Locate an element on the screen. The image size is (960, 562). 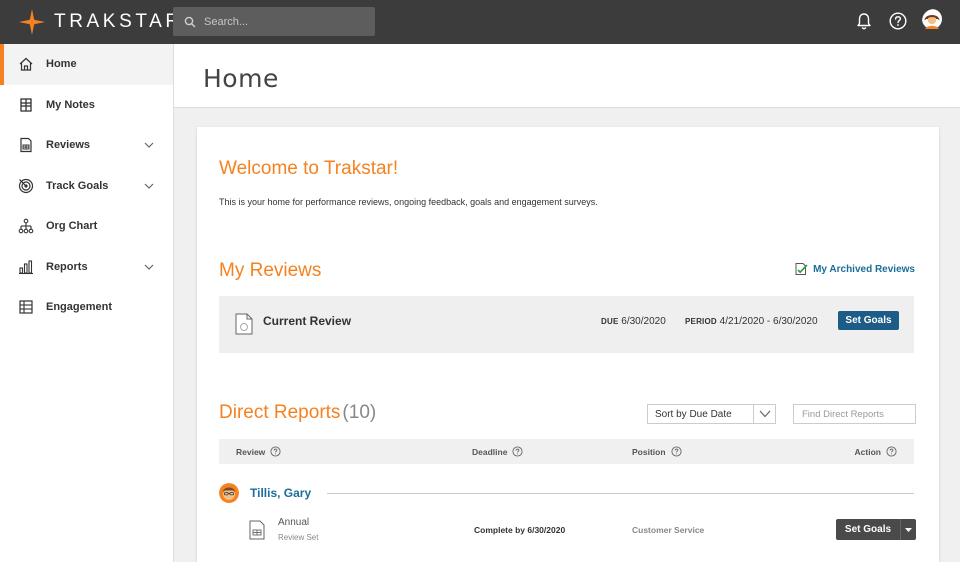
person-avatar-icon is located at coordinates (229, 493).